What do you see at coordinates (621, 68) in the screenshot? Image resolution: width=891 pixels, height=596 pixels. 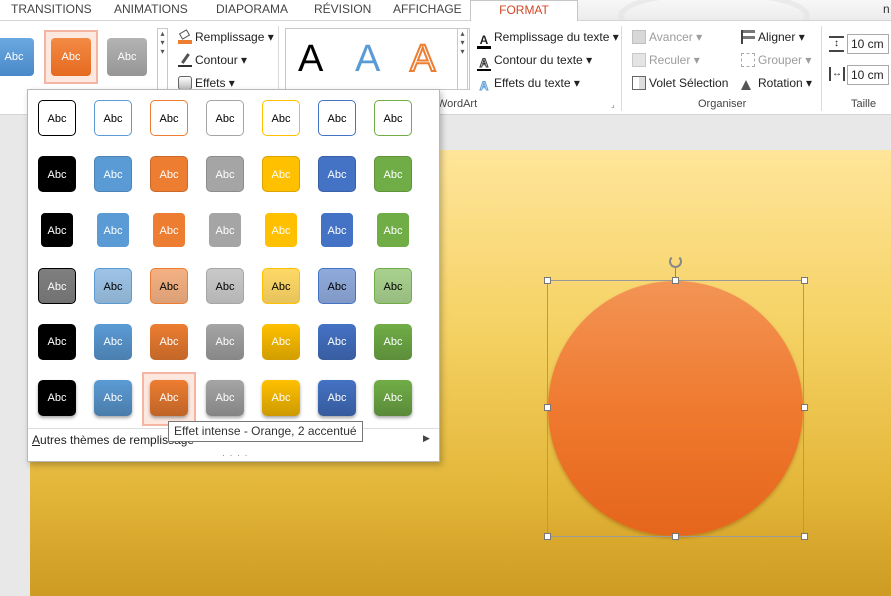 I see `ribbon-separator` at bounding box center [621, 68].